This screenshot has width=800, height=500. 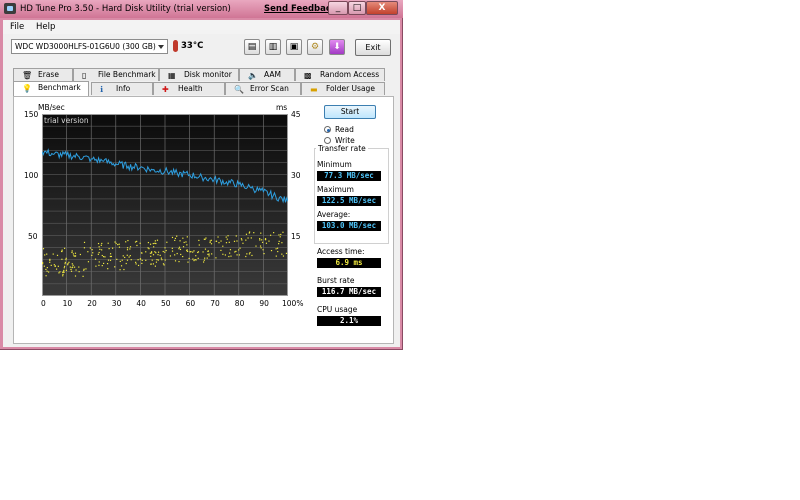 I want to click on info-icon: ℹ, so click(x=102, y=89).